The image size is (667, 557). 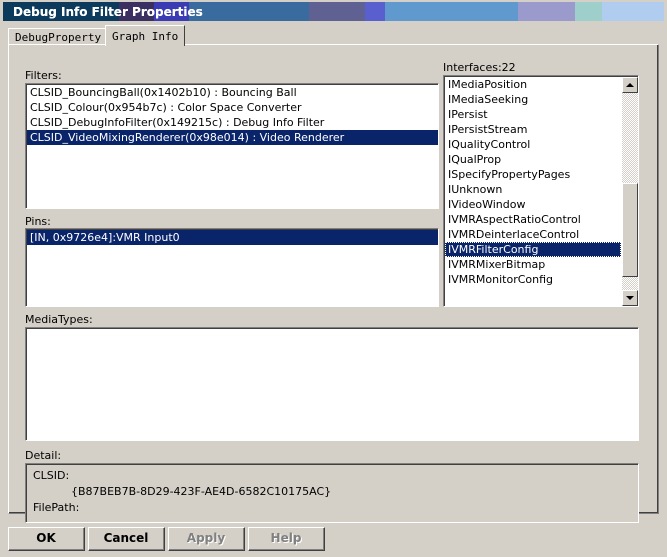 I want to click on interface-item: IVideoWindow, so click(x=533, y=204).